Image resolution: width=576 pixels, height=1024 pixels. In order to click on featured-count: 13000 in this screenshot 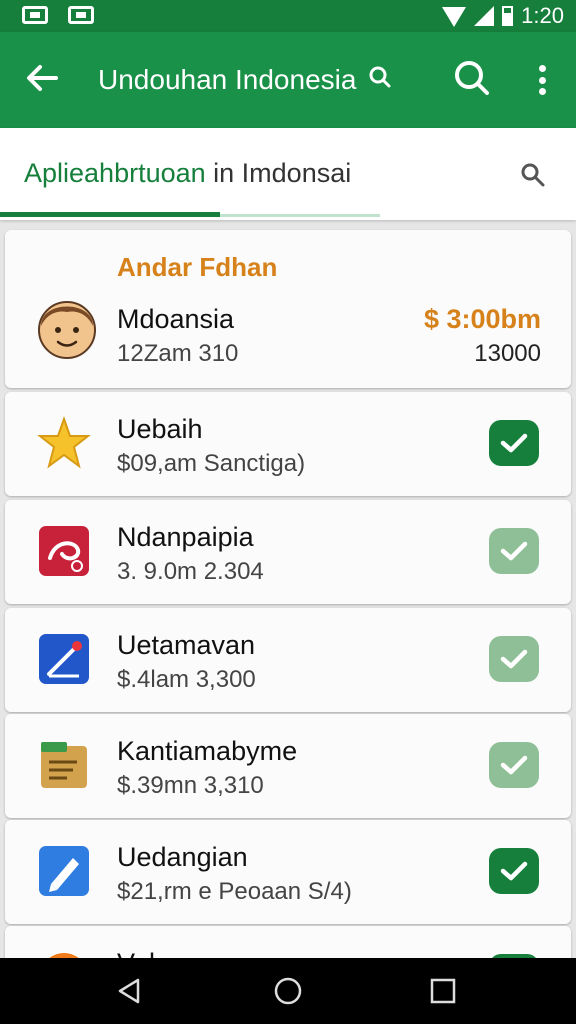, I will do `click(507, 353)`.